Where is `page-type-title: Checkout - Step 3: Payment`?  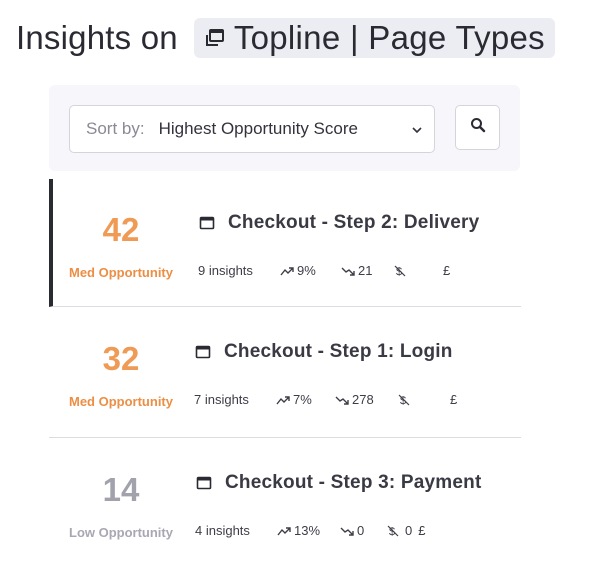 page-type-title: Checkout - Step 3: Payment is located at coordinates (338, 483).